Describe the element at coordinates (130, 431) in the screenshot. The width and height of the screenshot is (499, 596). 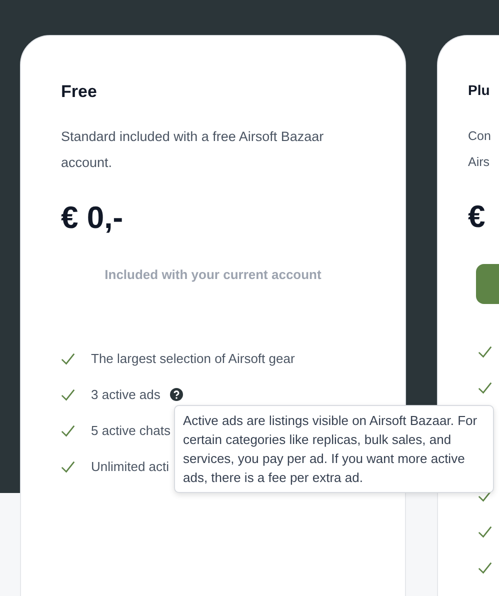
I see `feature-text: 5 active chats` at that location.